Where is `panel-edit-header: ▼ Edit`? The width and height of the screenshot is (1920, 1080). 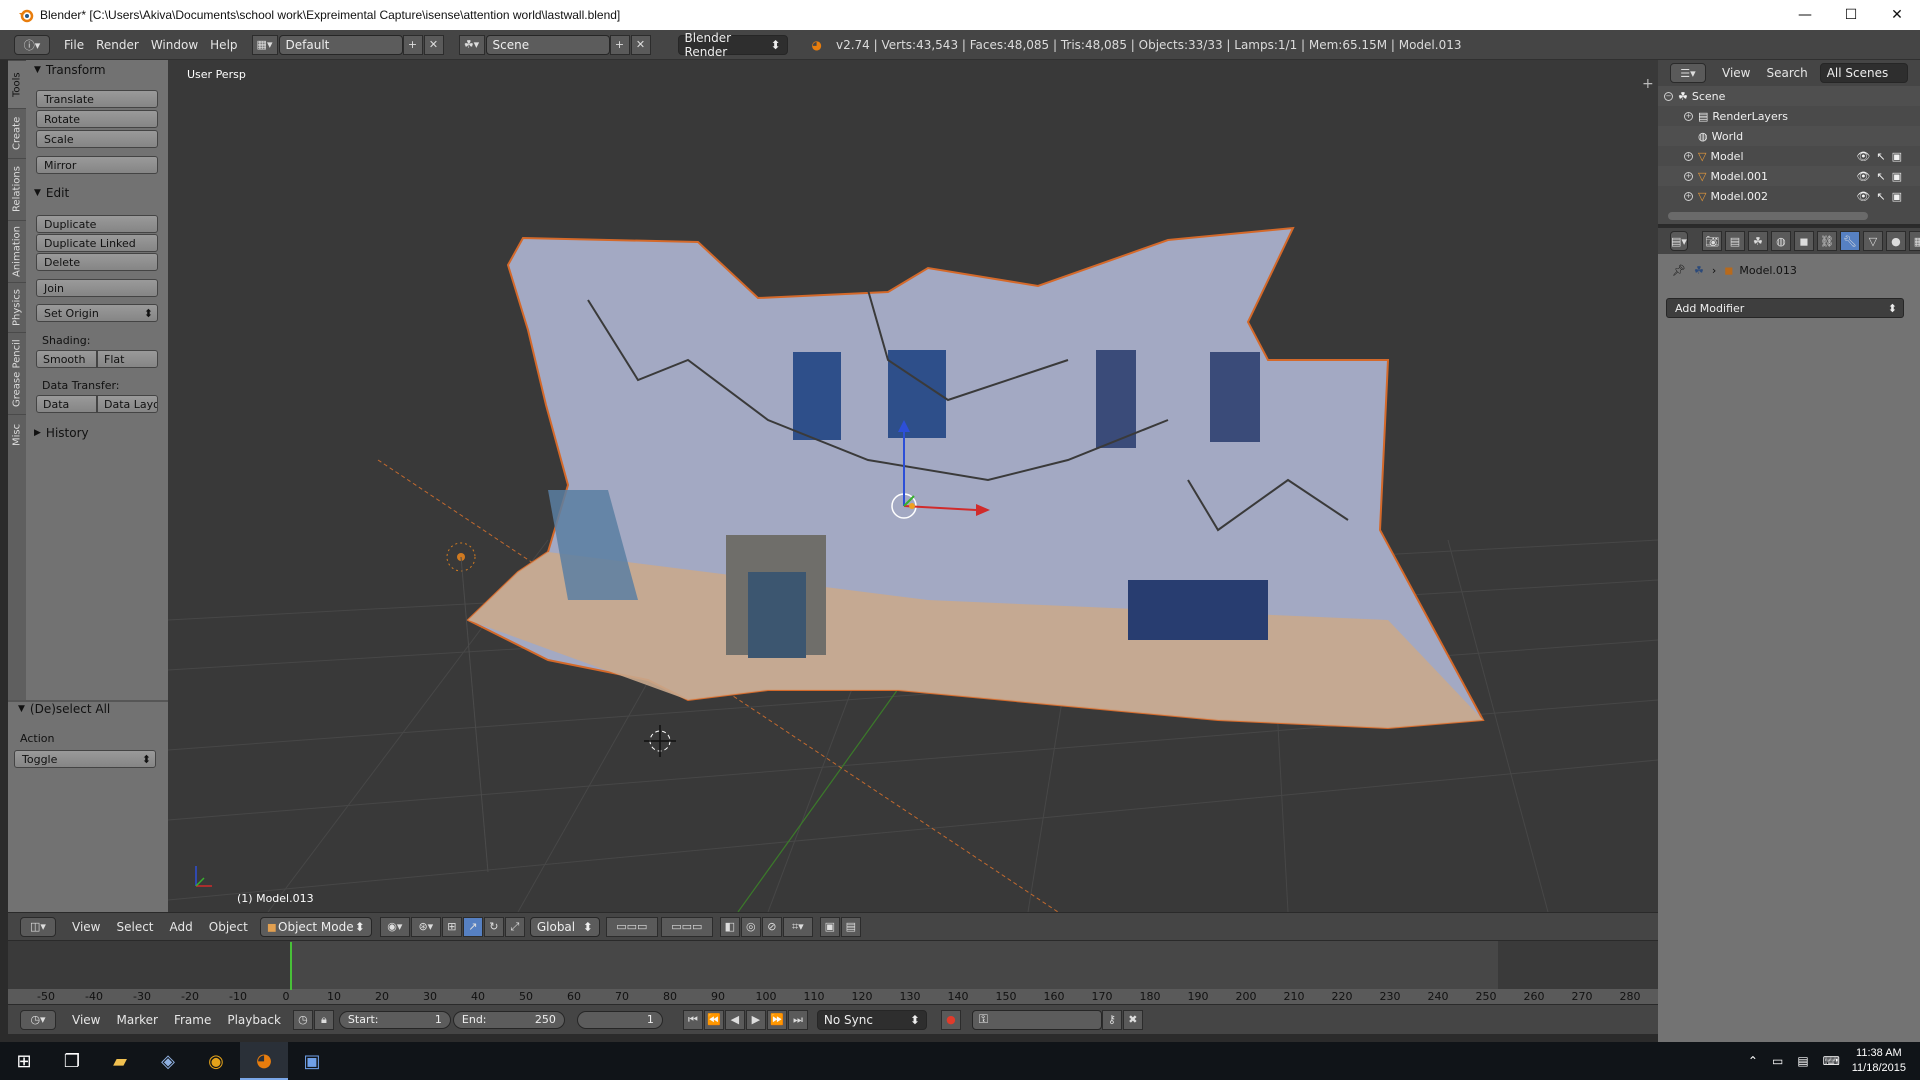
panel-edit-header: ▼ Edit is located at coordinates (51, 193).